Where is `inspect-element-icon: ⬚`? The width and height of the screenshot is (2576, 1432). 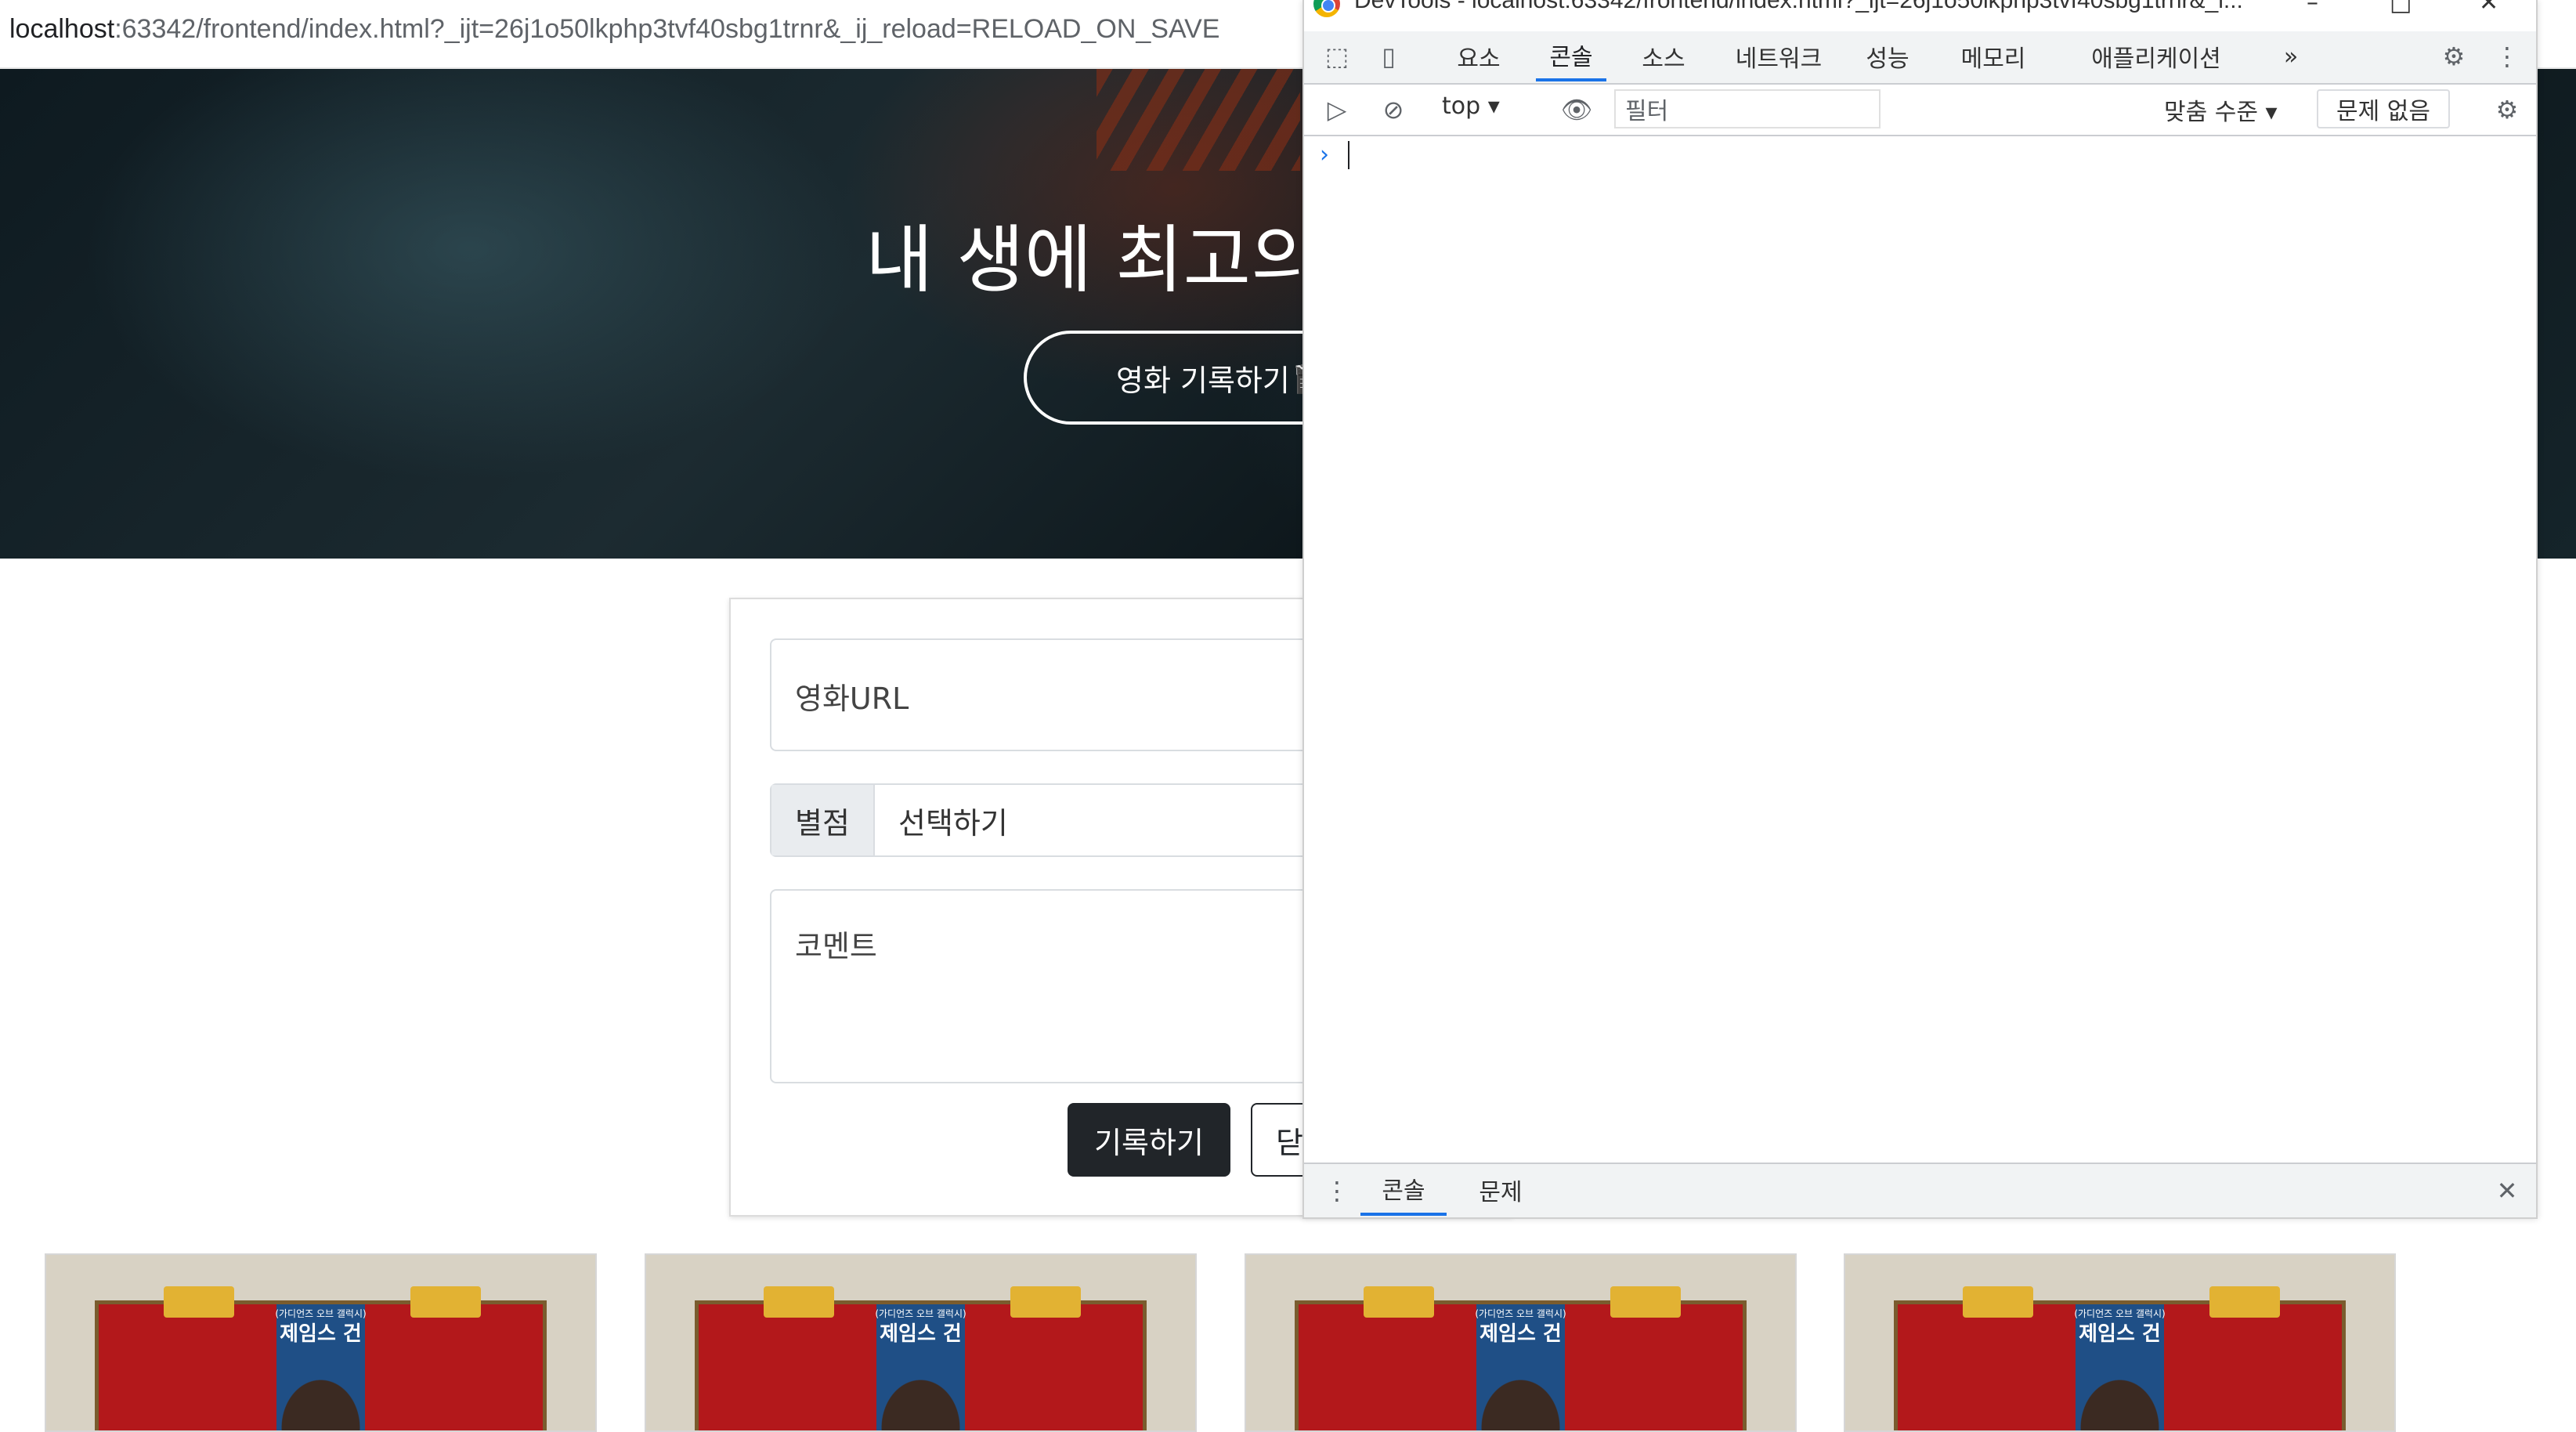 inspect-element-icon: ⬚ is located at coordinates (1337, 56).